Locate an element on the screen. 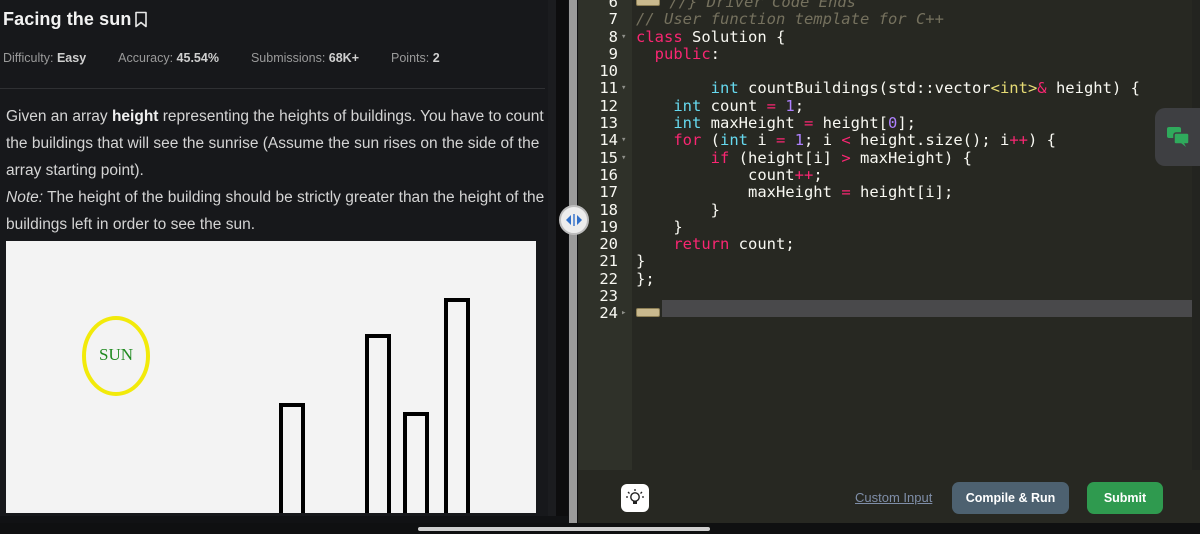  chat-bubbles-icon is located at coordinates (1178, 137).